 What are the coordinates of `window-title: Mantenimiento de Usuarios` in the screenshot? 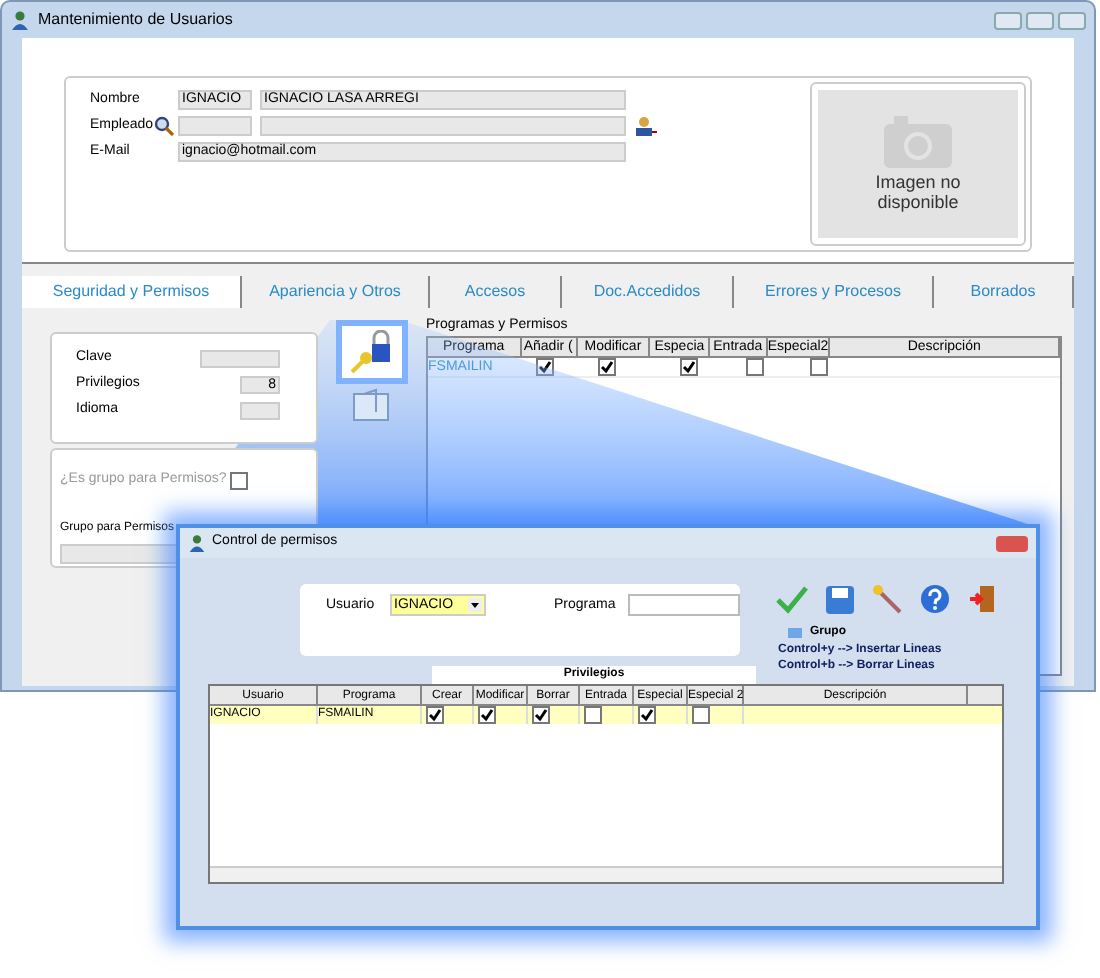 It's located at (135, 20).